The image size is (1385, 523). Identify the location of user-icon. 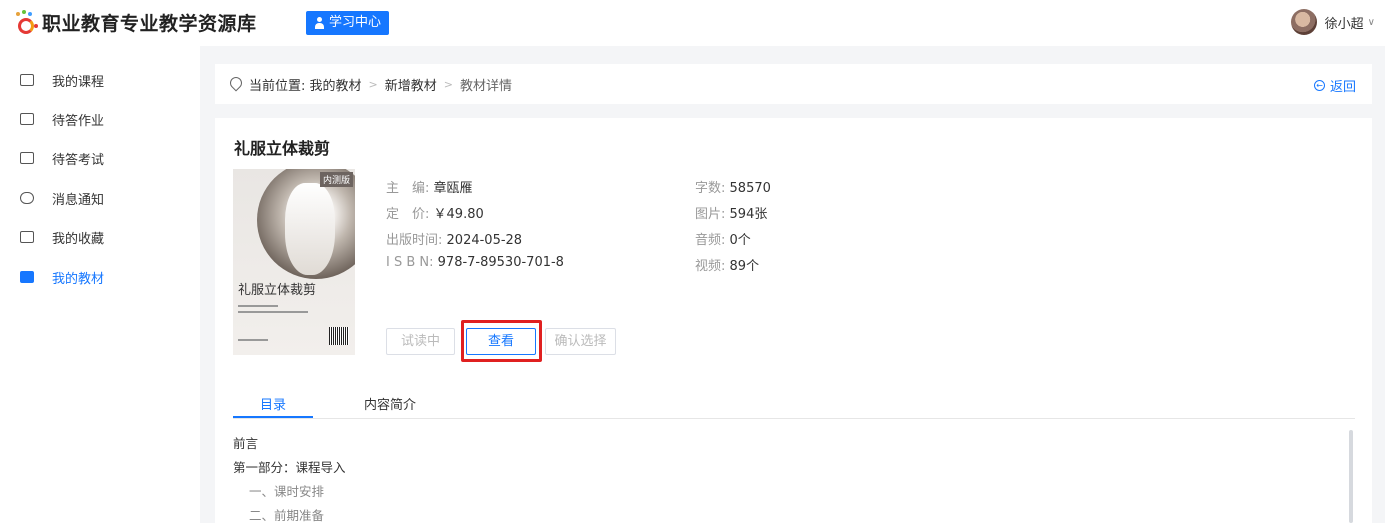
(319, 23).